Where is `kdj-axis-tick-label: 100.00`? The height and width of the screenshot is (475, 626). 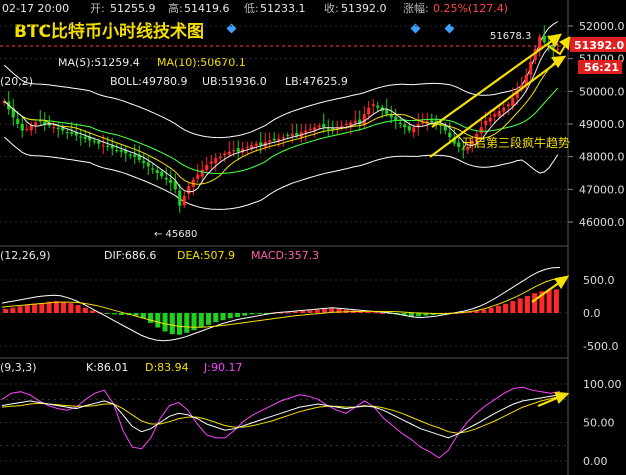 kdj-axis-tick-label: 100.00 is located at coordinates (602, 384).